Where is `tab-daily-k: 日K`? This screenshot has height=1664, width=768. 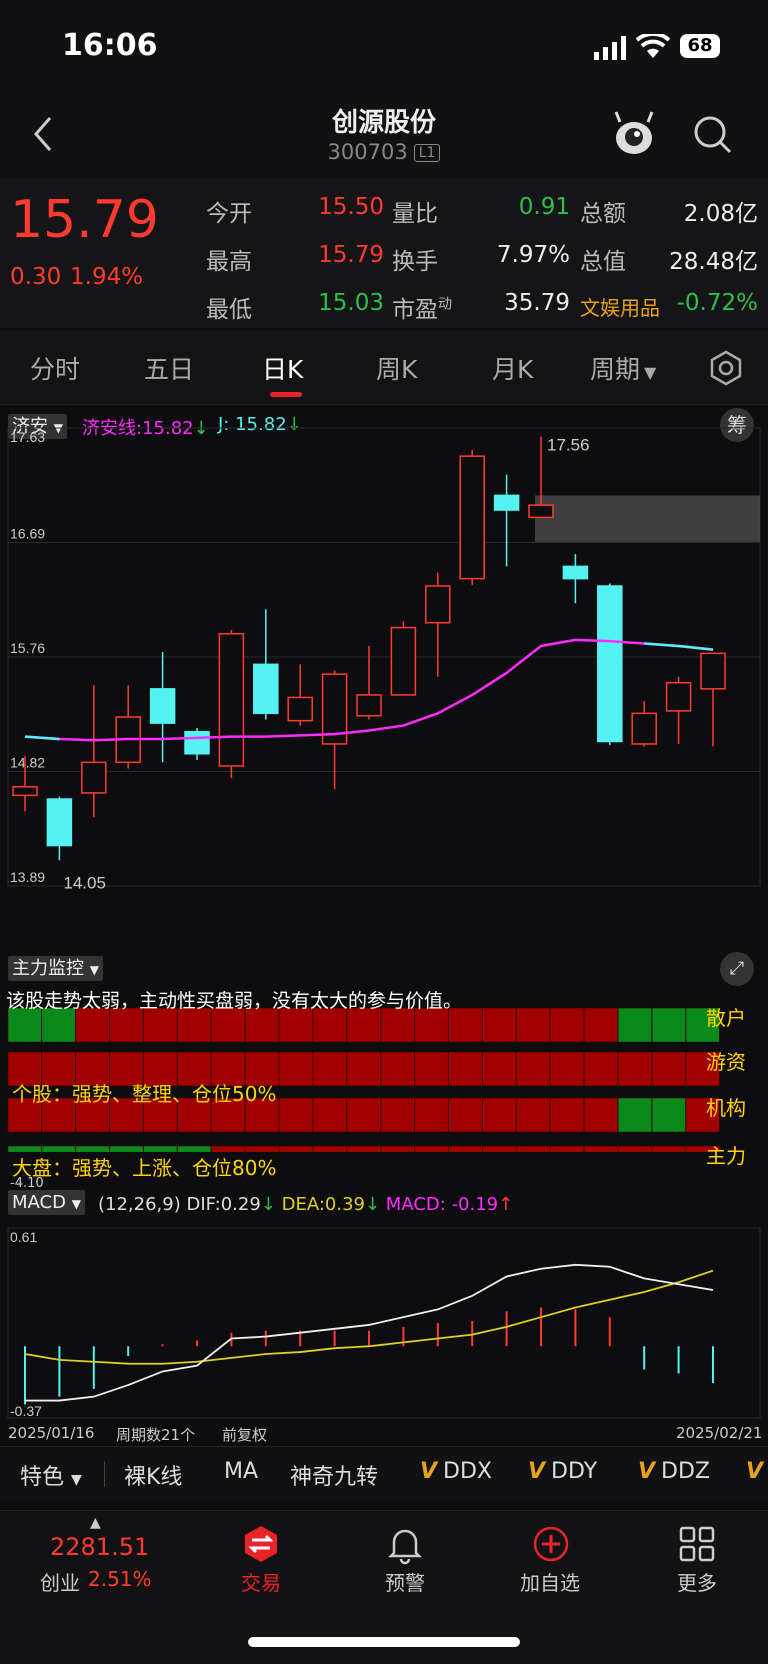
tab-daily-k: 日K is located at coordinates (282, 368).